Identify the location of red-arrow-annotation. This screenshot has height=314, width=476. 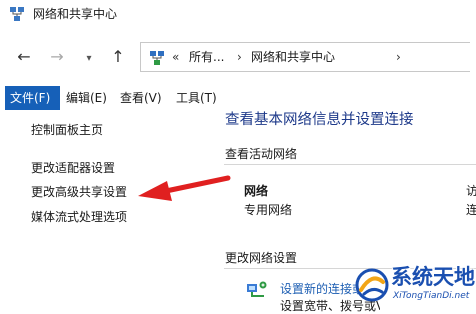
(184, 188).